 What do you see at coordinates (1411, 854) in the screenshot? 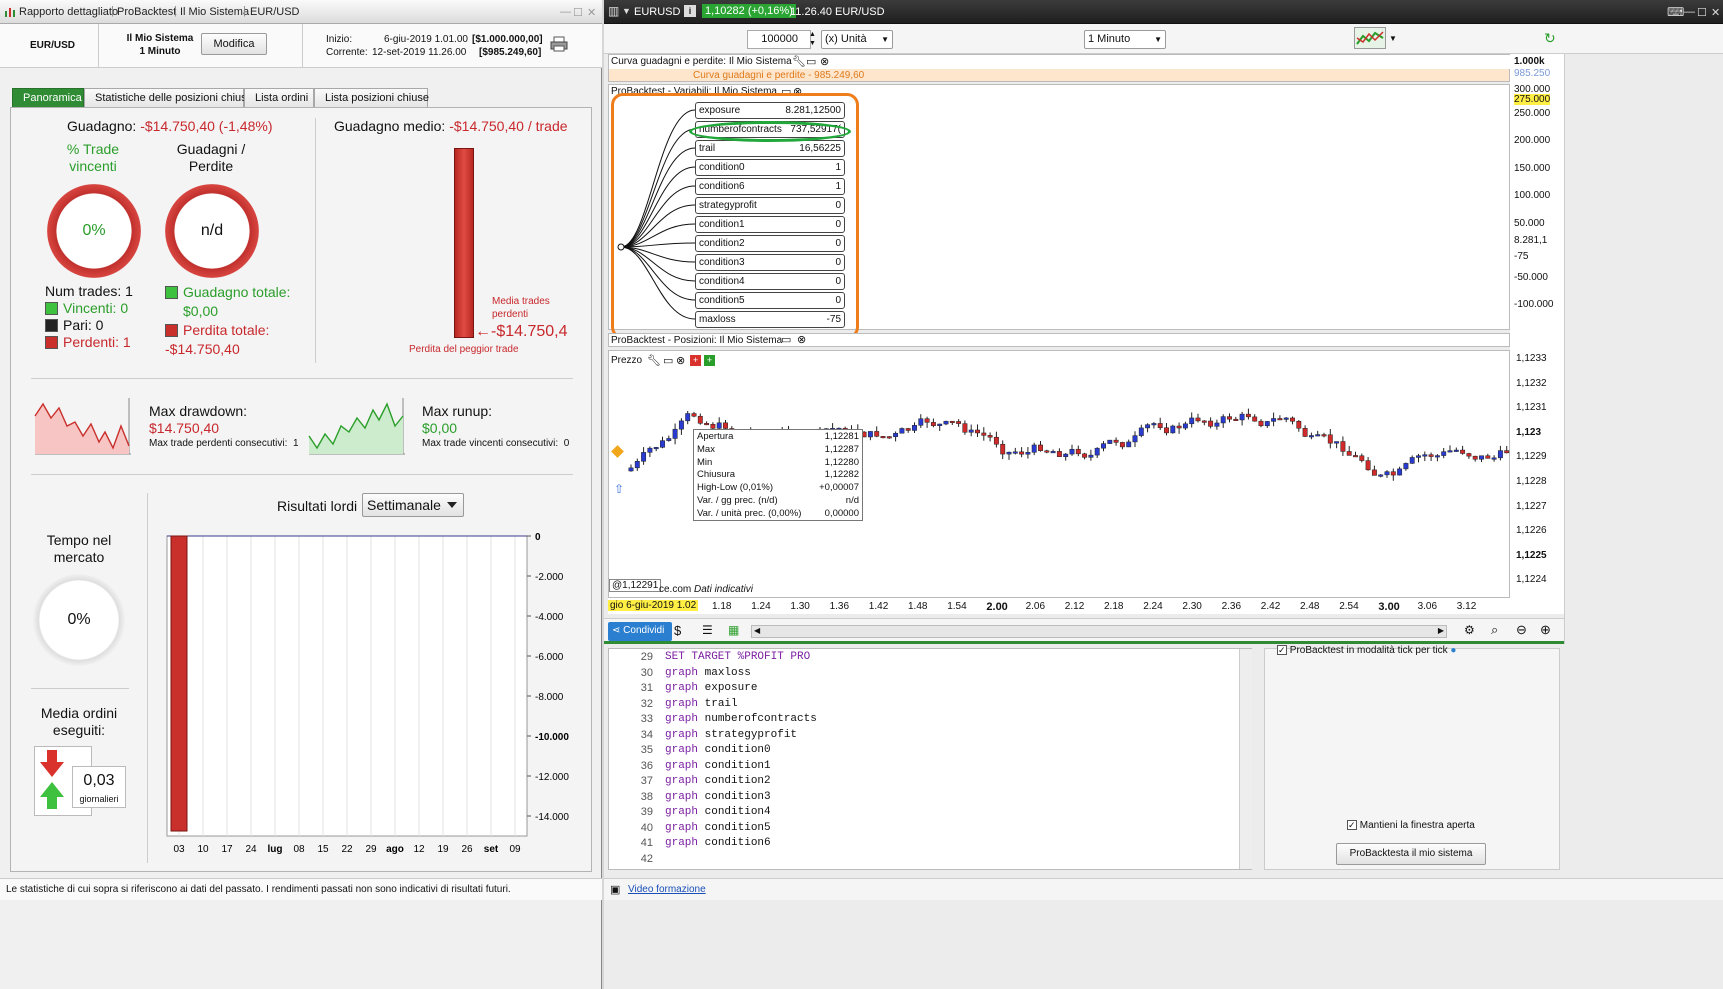
I see `run-backtest-button: ProBacktesta il mio sistema` at bounding box center [1411, 854].